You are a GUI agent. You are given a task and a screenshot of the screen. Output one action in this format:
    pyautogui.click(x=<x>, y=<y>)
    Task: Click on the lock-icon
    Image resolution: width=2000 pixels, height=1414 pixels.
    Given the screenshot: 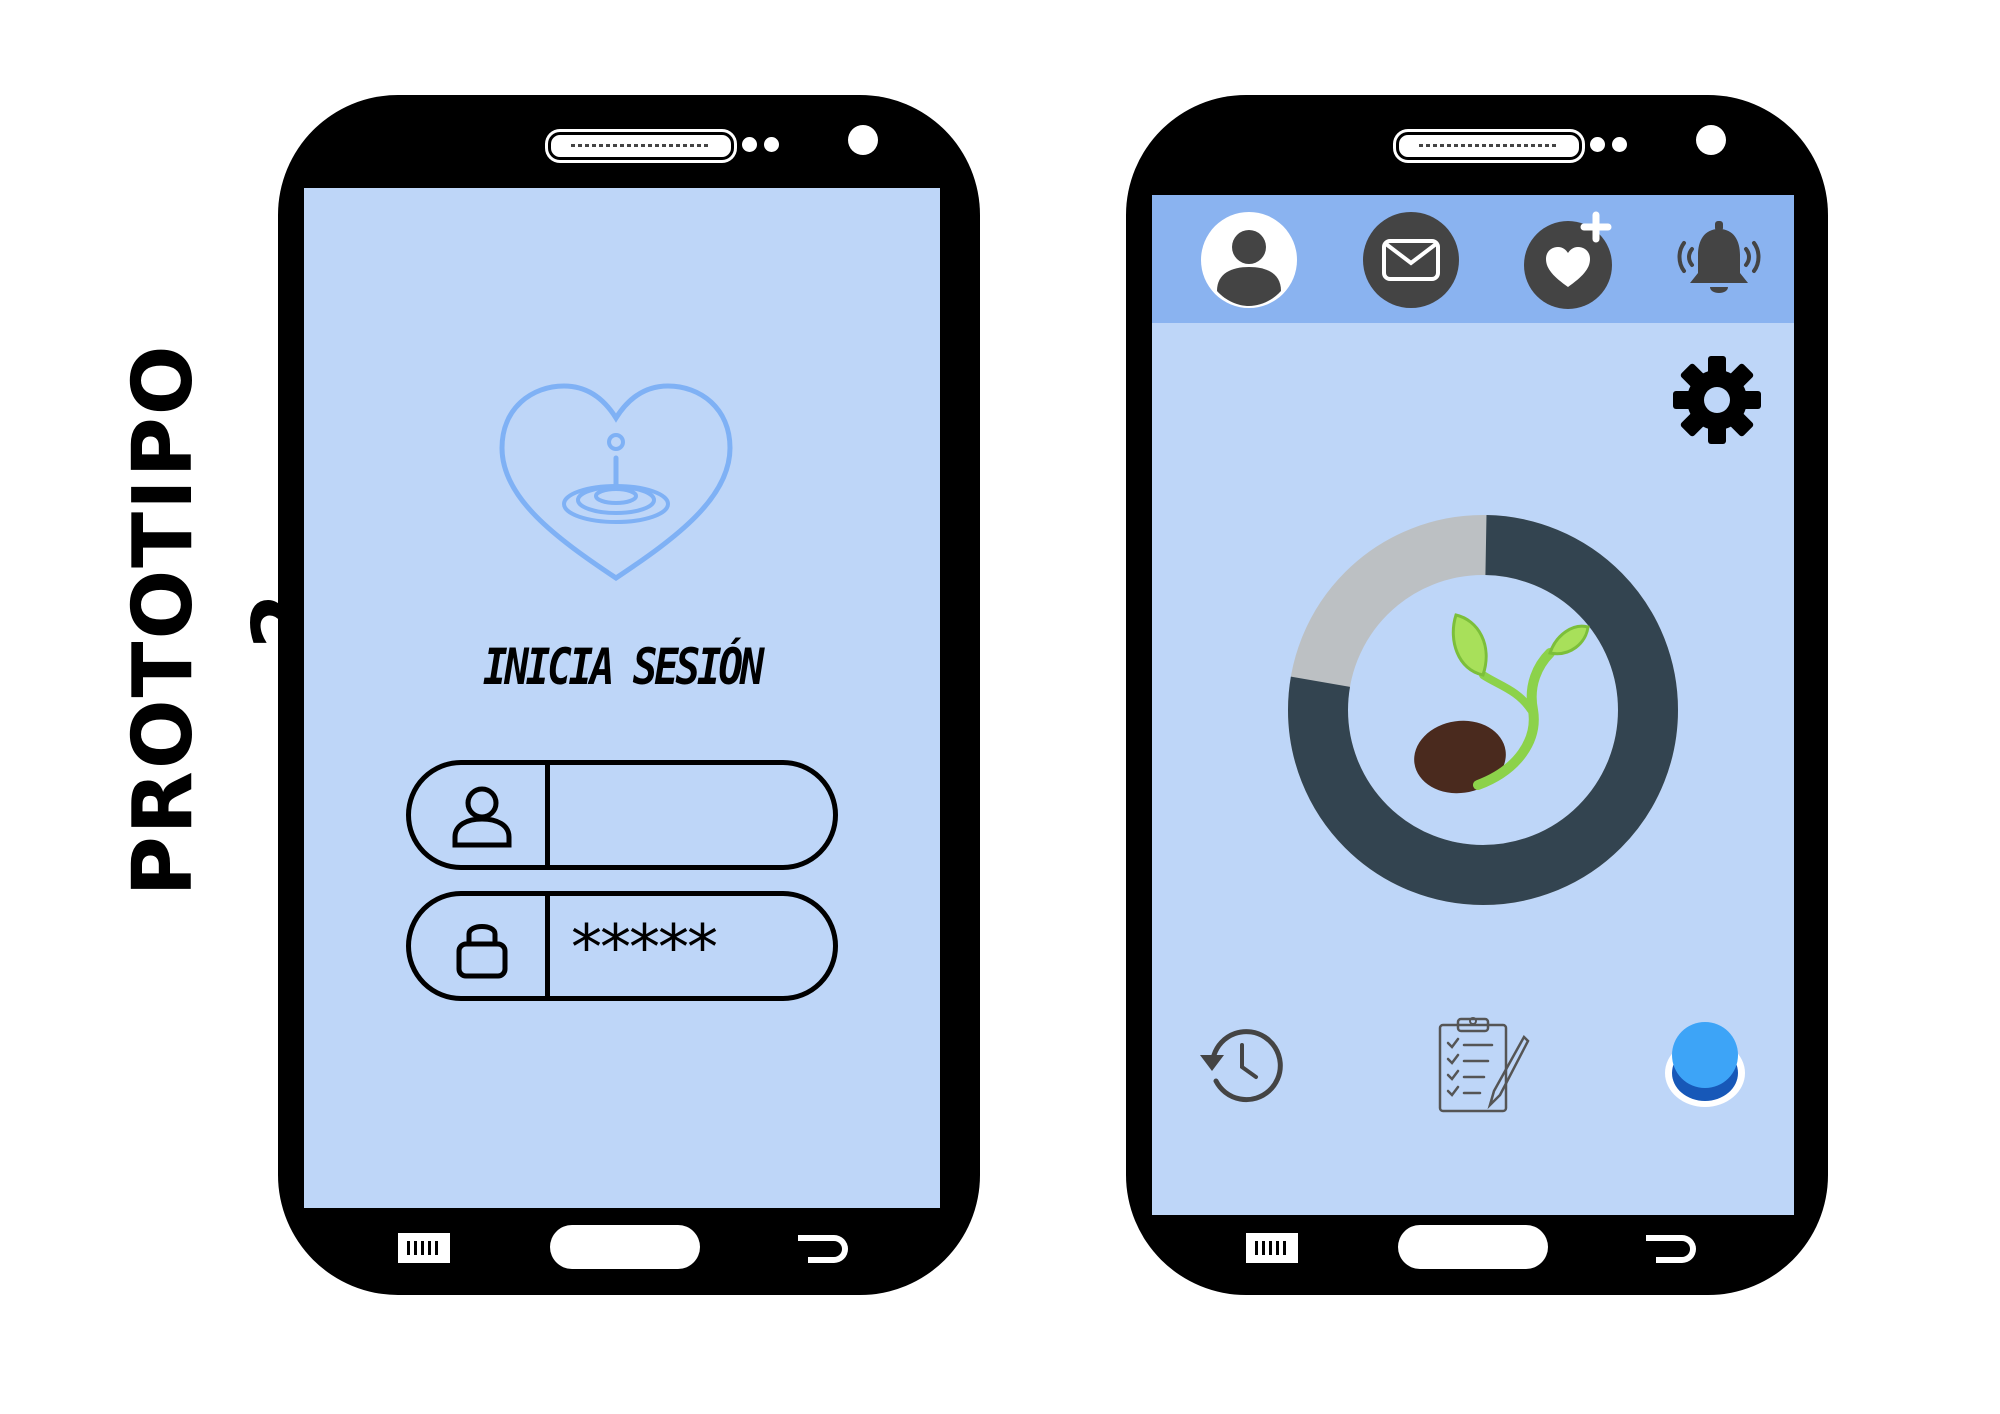 What is the action you would take?
    pyautogui.click(x=482, y=951)
    